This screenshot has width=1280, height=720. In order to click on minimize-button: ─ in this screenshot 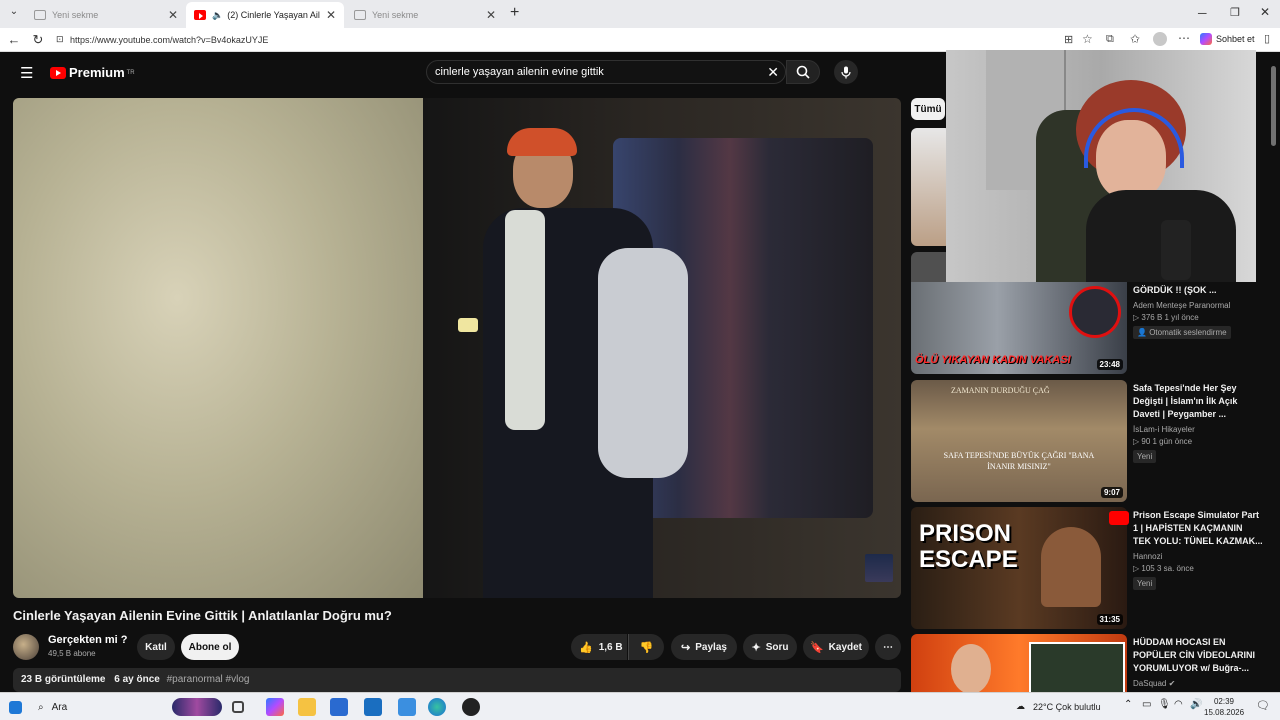, I will do `click(1202, 13)`.